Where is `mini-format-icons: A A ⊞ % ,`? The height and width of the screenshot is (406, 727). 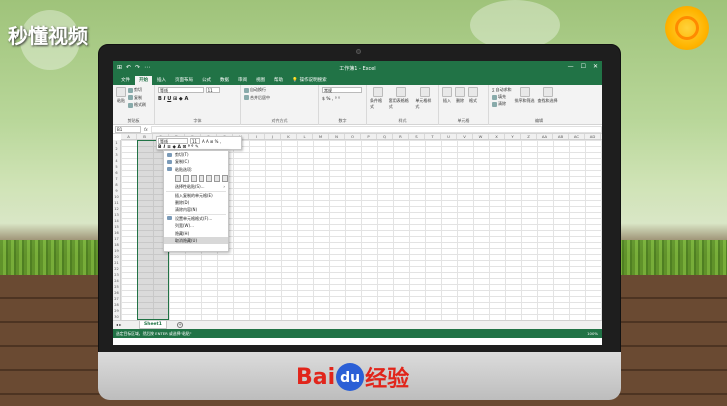 mini-format-icons: A A ⊞ % , is located at coordinates (211, 141).